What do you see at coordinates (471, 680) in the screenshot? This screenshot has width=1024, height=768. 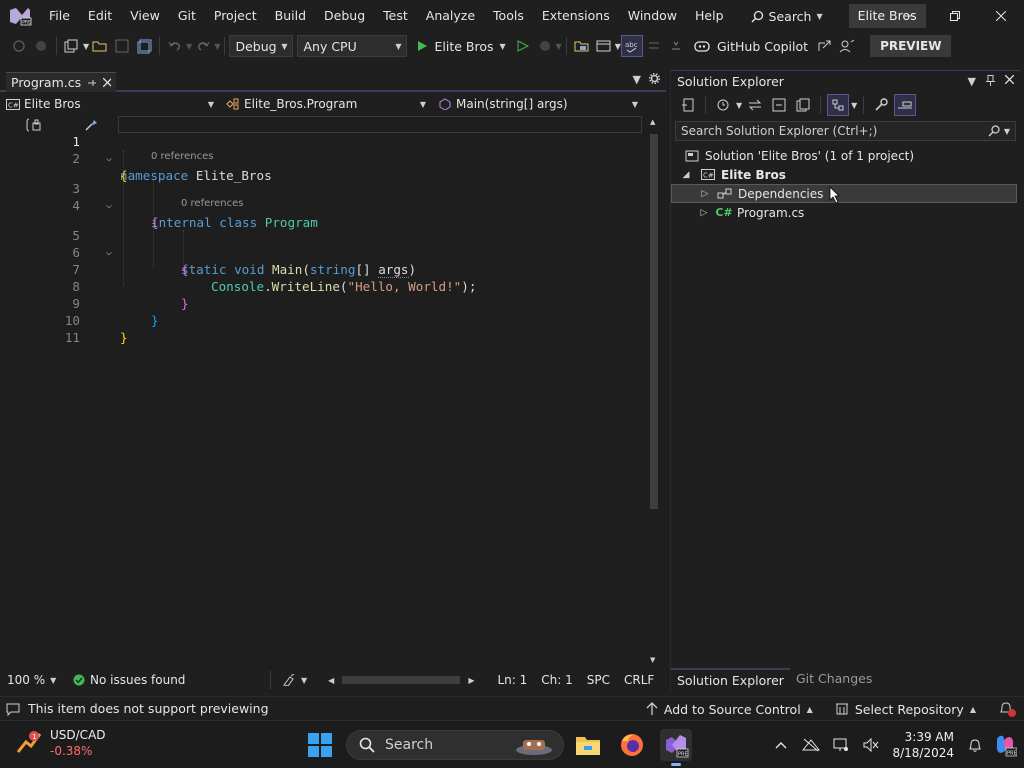 I see `scroll-right-icon: ▶` at bounding box center [471, 680].